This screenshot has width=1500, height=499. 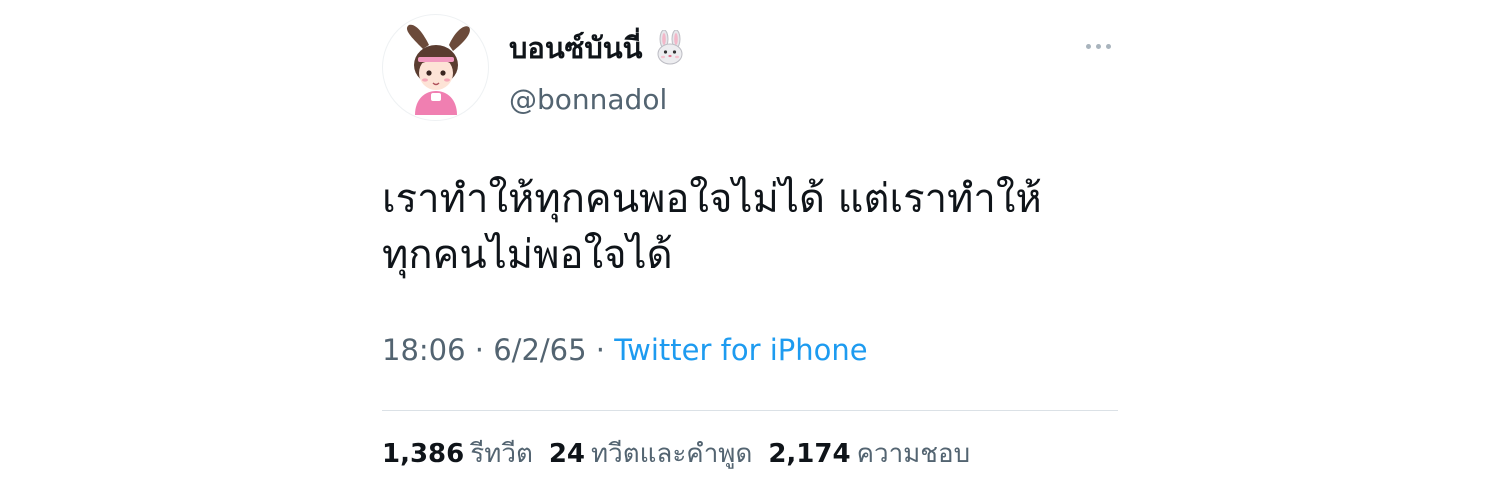 I want to click on retweets-label: รีทวีต, so click(x=501, y=454).